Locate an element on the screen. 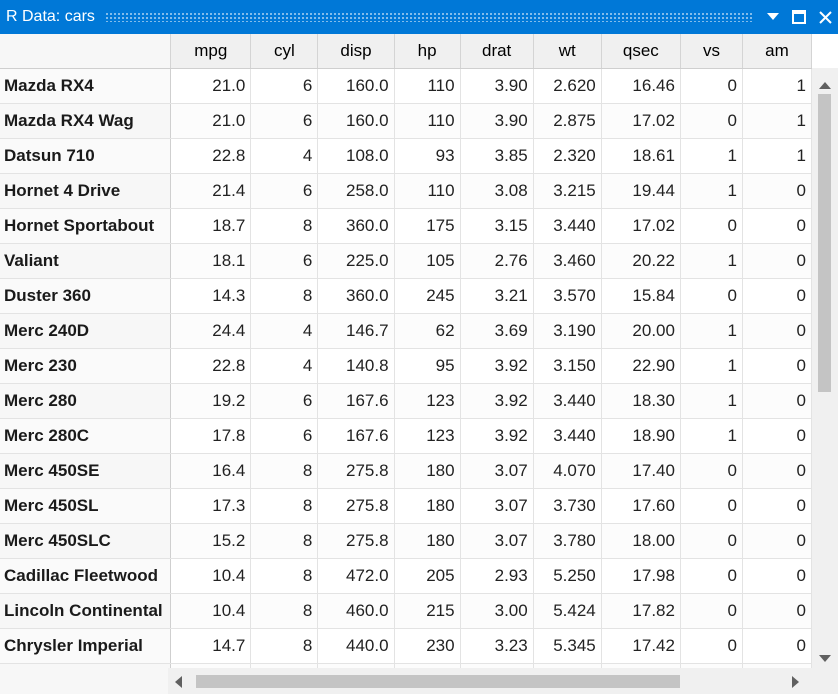  cell-drat: 3.15 is located at coordinates (497, 226).